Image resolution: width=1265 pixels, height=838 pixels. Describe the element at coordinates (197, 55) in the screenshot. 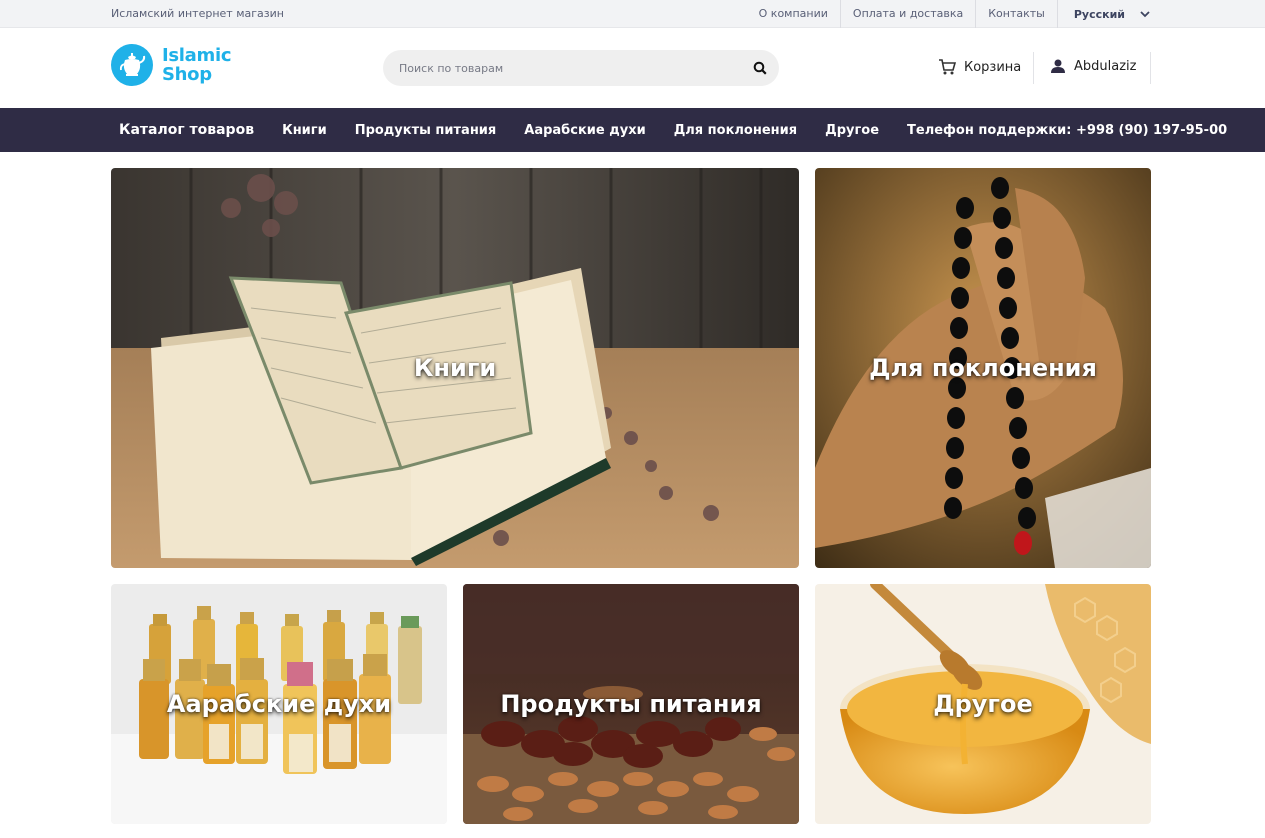

I see `logo-line-1: Islamic` at that location.